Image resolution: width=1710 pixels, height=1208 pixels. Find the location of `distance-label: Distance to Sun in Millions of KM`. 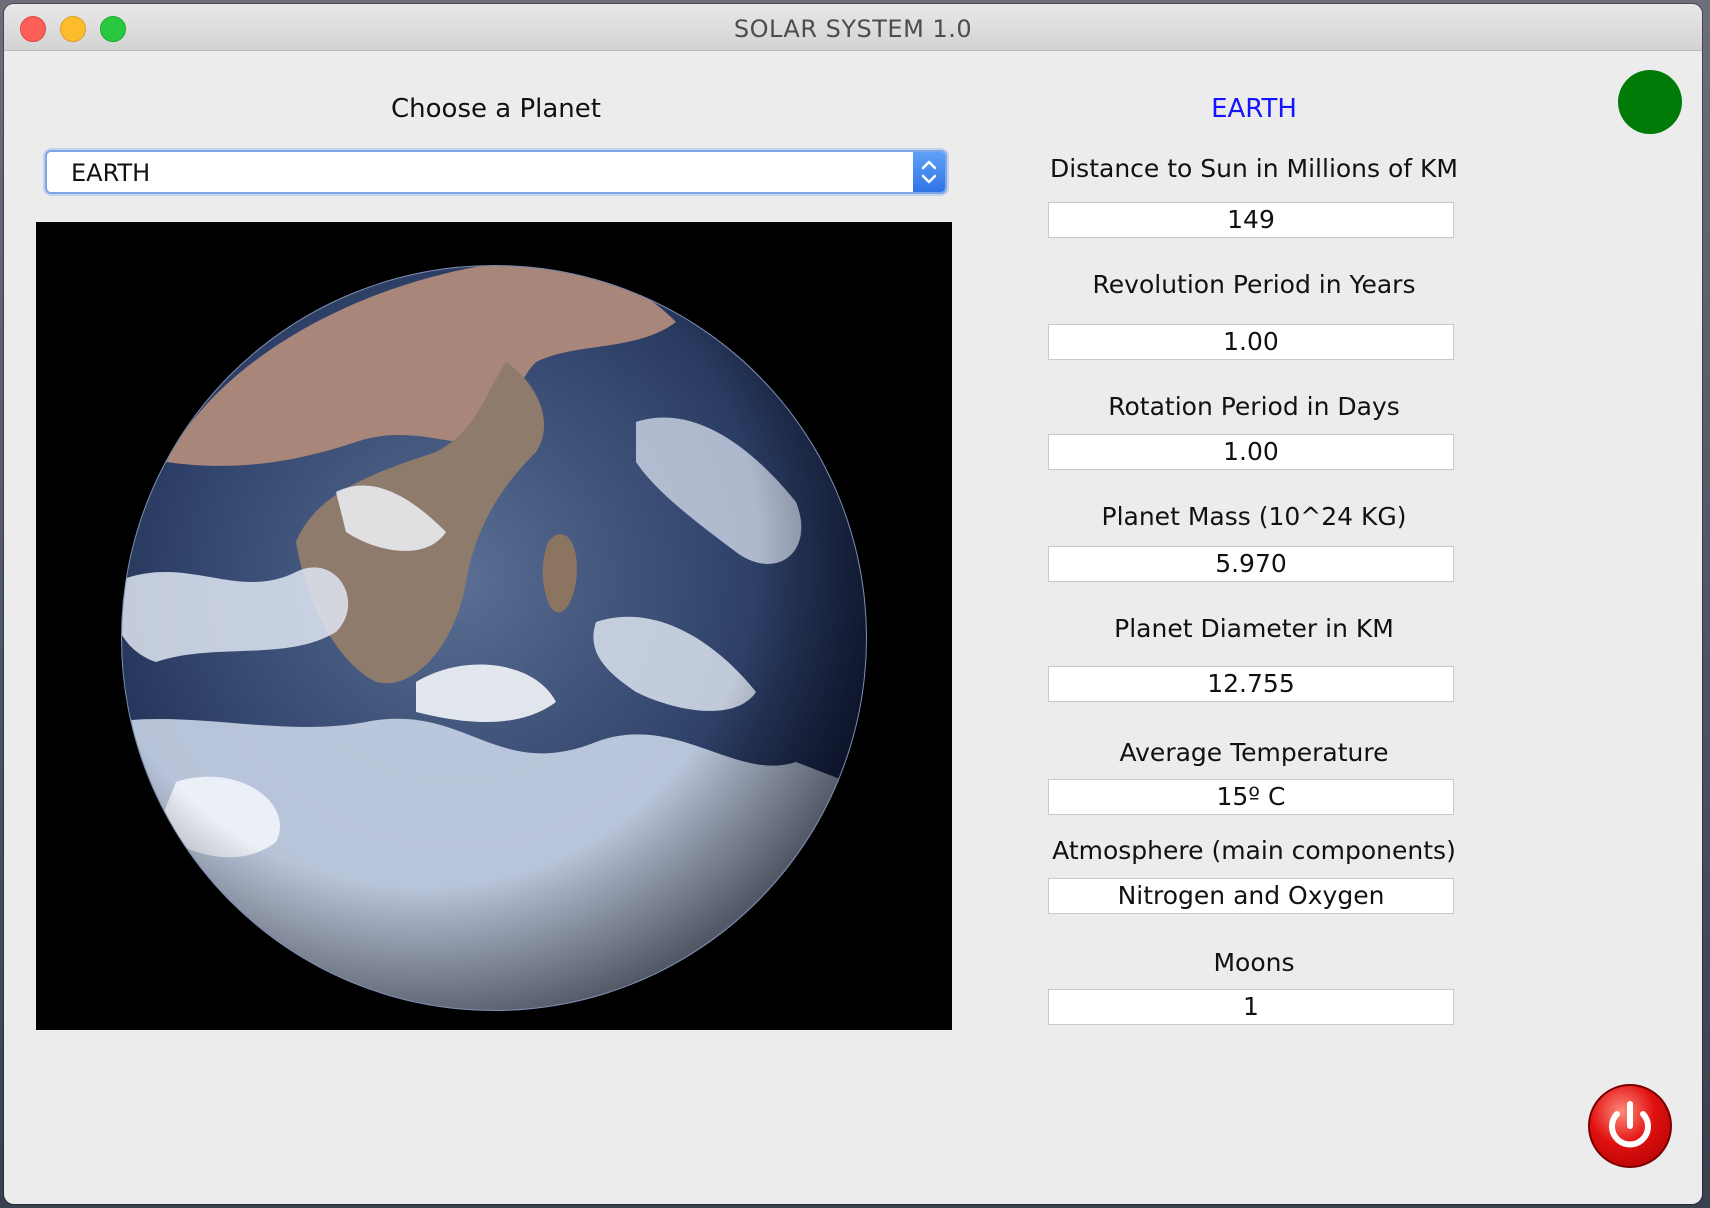

distance-label: Distance to Sun in Millions of KM is located at coordinates (1254, 168).